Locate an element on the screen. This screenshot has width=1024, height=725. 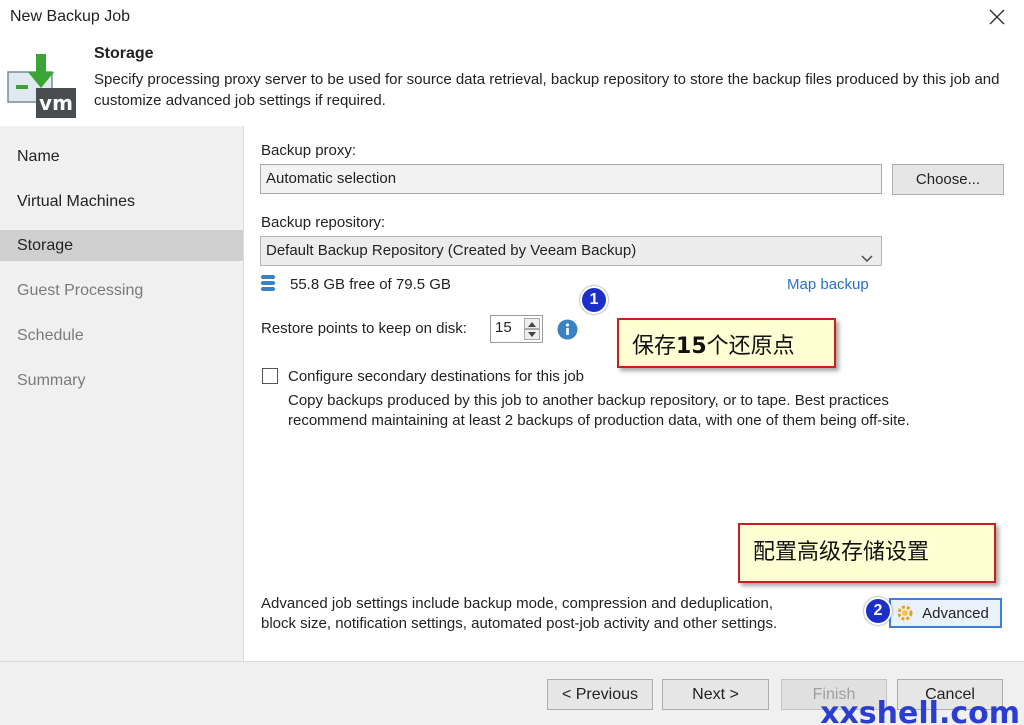
previous-button: < Previous is located at coordinates (600, 694).